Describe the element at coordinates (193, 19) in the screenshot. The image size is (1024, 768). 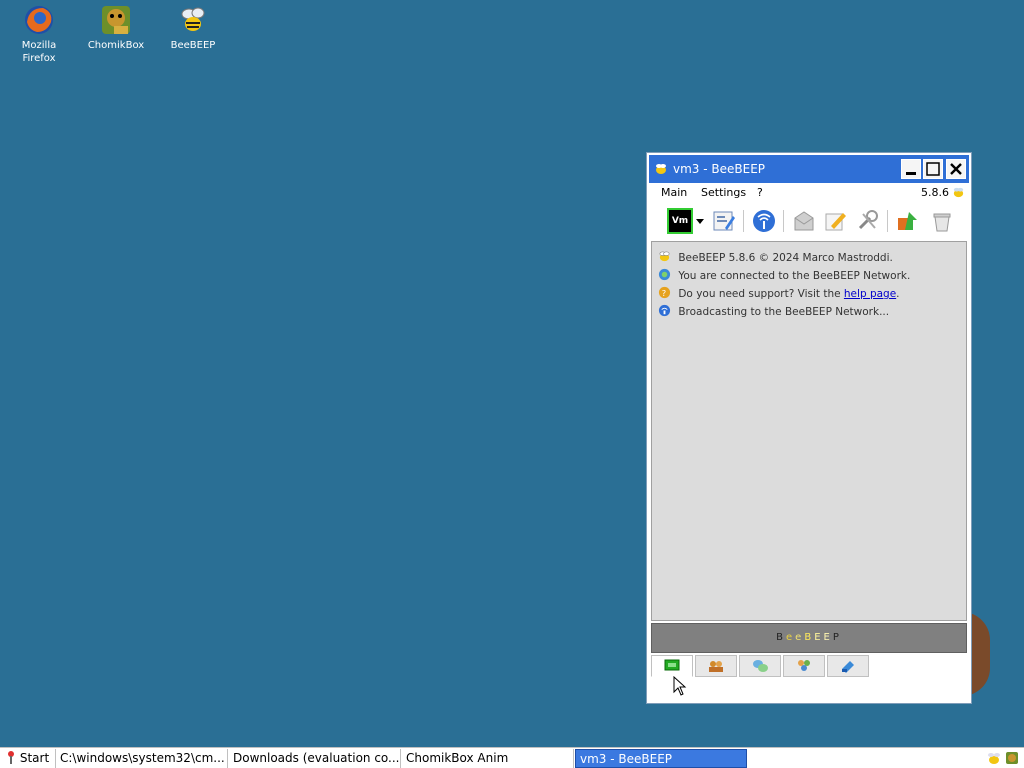
I see `beebeep-icon` at that location.